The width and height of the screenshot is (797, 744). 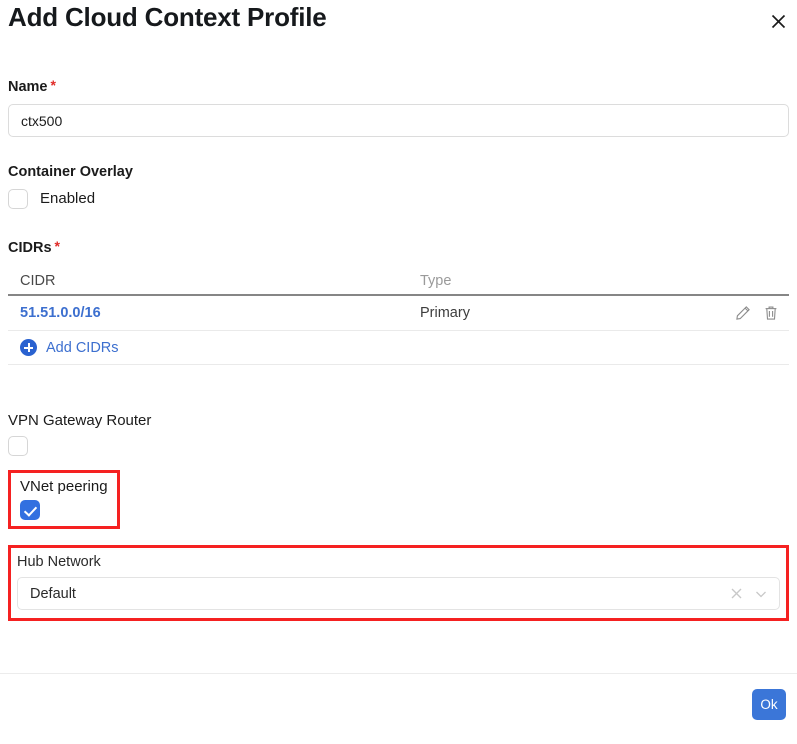 What do you see at coordinates (64, 486) in the screenshot?
I see `vnet-peering-label: VNet peering` at bounding box center [64, 486].